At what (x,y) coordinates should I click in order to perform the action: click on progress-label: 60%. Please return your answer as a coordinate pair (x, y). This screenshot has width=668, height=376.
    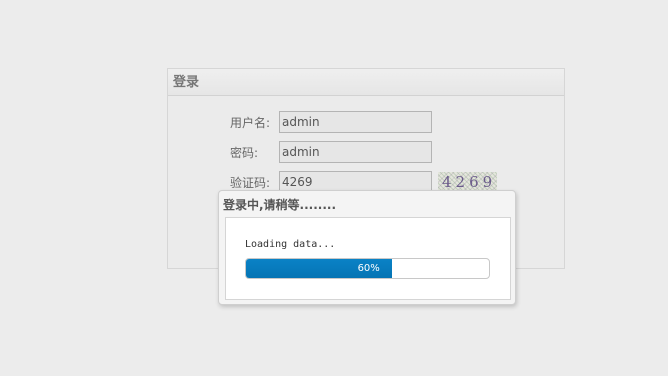
    Looking at the image, I should click on (368, 268).